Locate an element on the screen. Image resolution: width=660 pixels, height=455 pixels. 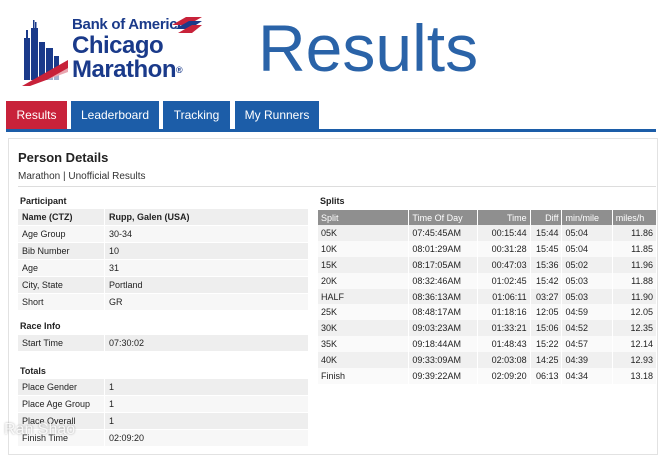
split-diff: 12:05 is located at coordinates (546, 312).